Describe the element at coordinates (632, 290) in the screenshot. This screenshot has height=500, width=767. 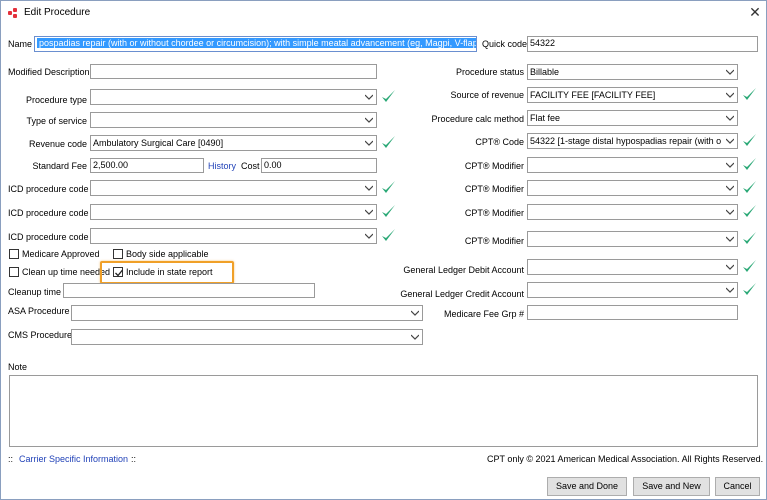
I see `gl-credit-select` at that location.